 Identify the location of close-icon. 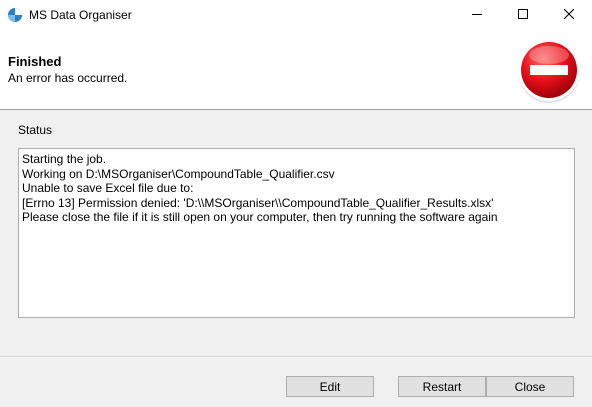
(569, 15).